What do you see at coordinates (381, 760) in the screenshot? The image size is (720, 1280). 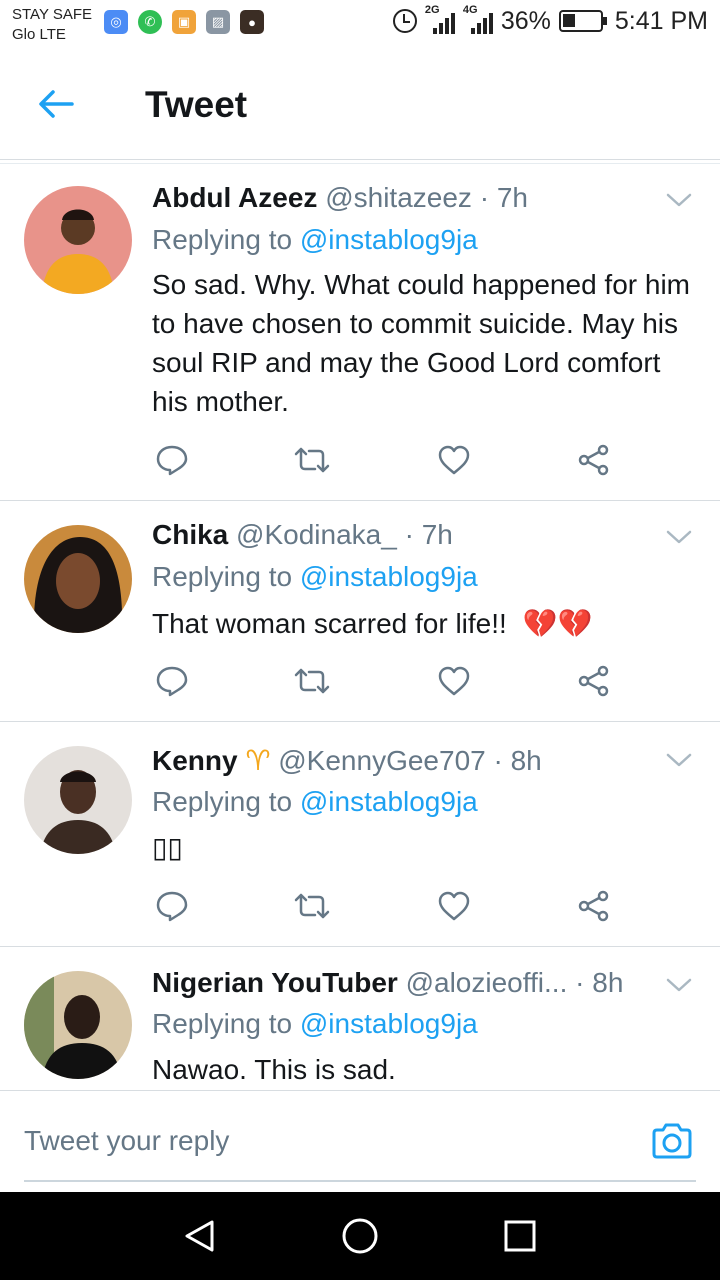 I see `user-handle: @KennyGee707` at bounding box center [381, 760].